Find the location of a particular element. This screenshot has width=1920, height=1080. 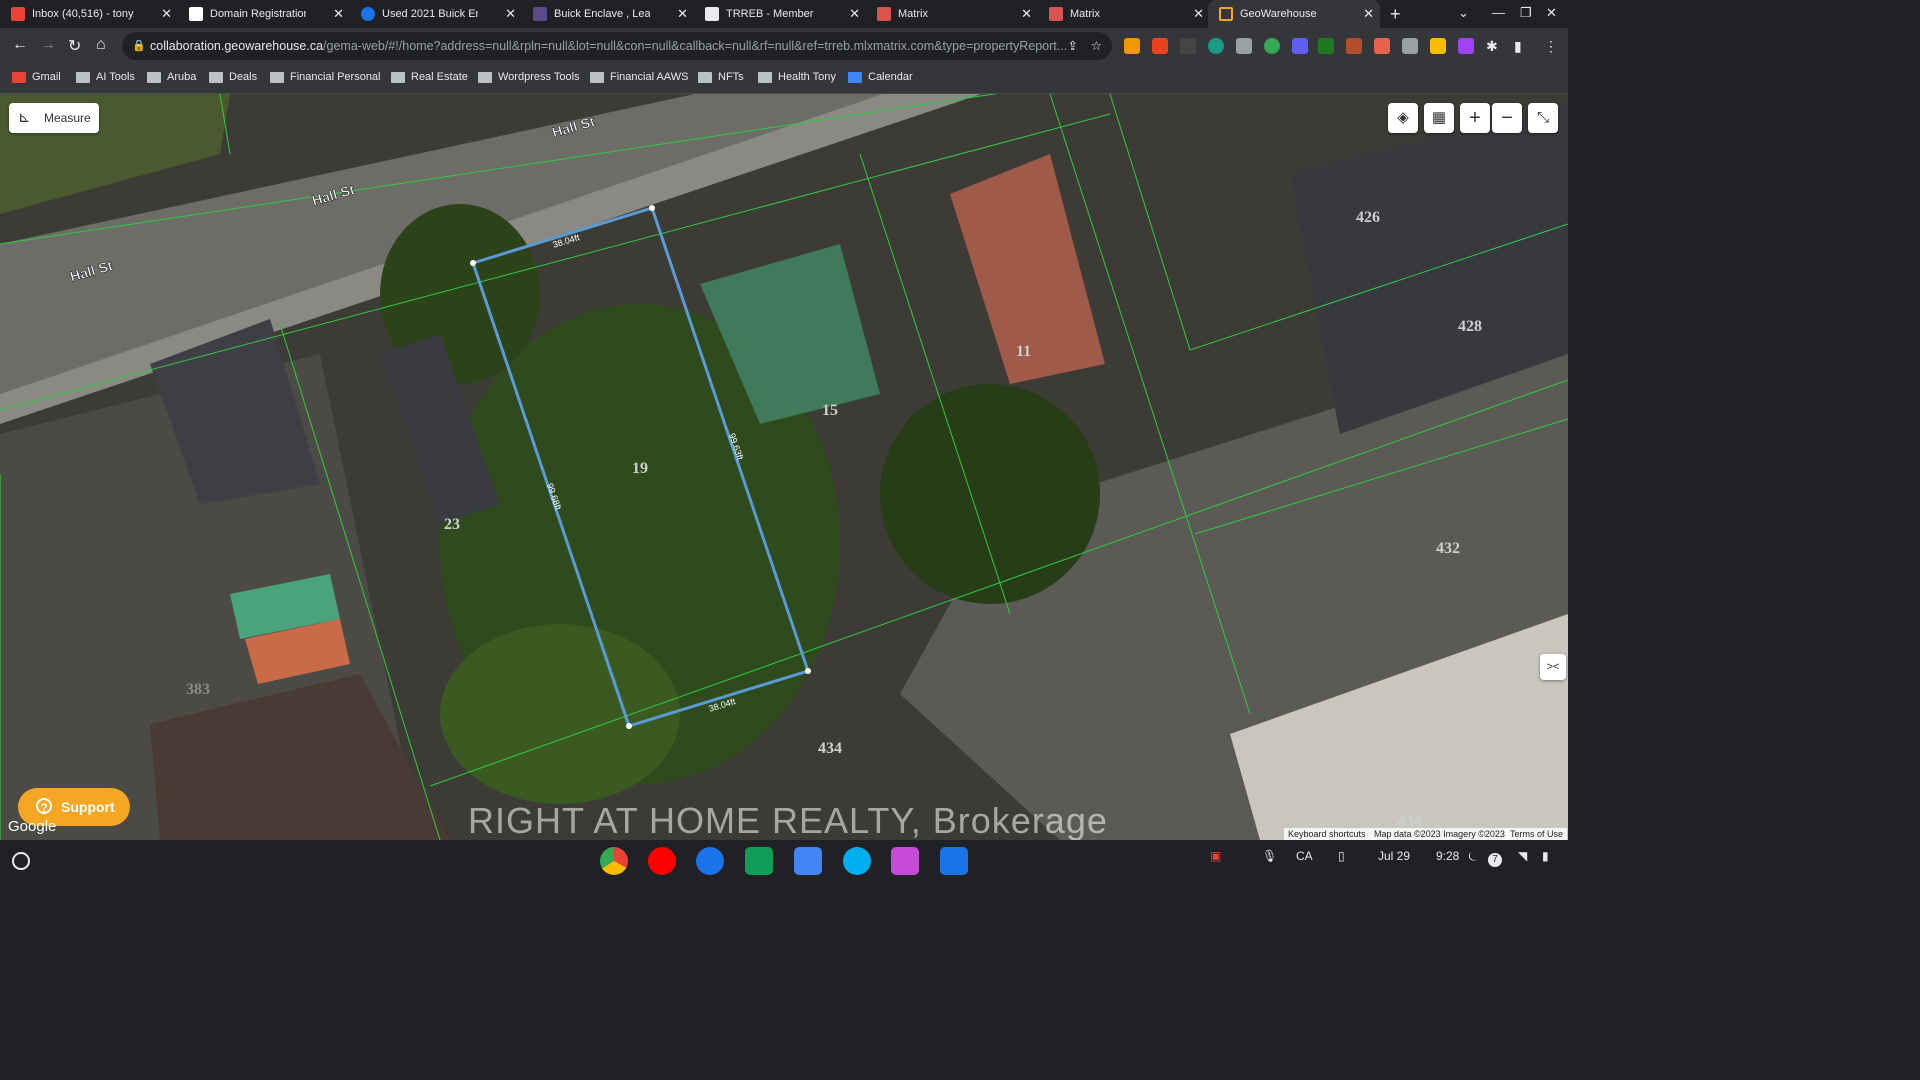

menu-icon: ⋮ is located at coordinates (1551, 46).